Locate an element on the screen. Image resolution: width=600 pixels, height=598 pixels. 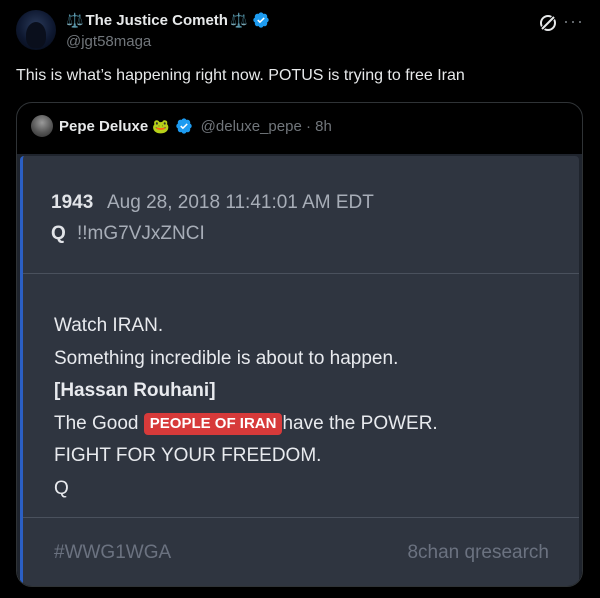
post-line: Something incredible is about to happen. is located at coordinates (226, 358).